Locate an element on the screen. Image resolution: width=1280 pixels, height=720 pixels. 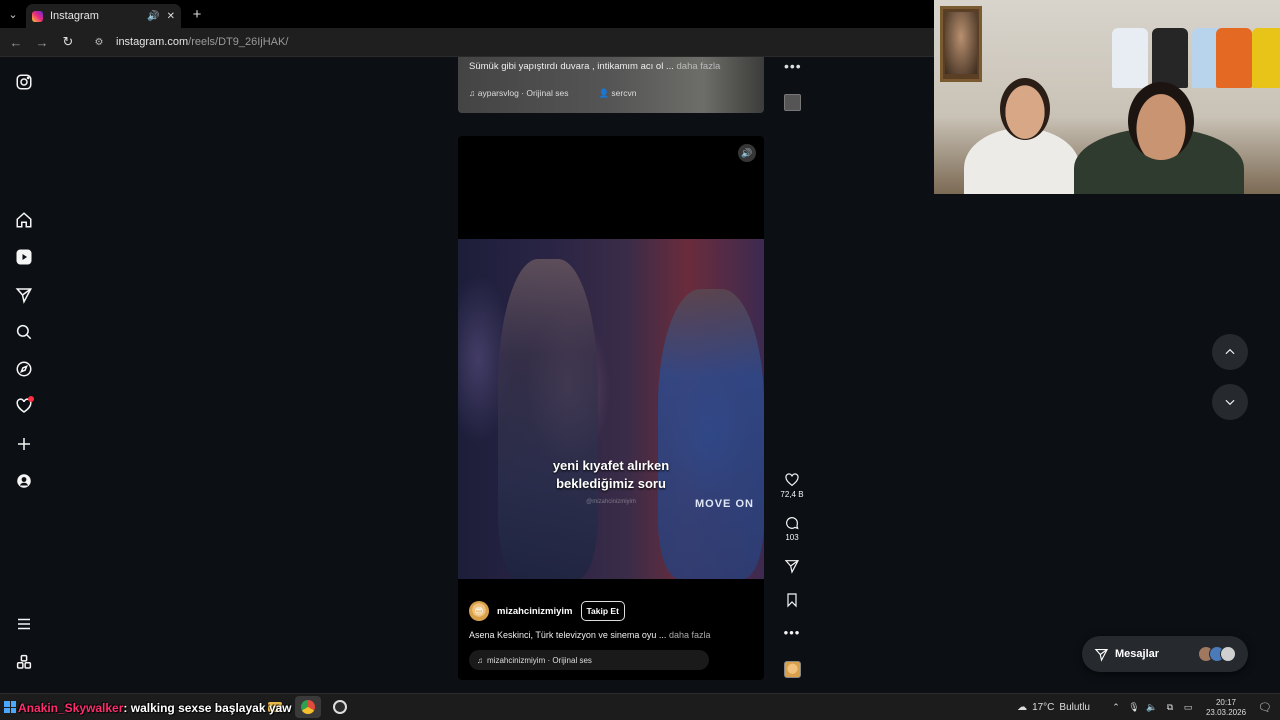
create-plus-icon is located at coordinates (24, 444).